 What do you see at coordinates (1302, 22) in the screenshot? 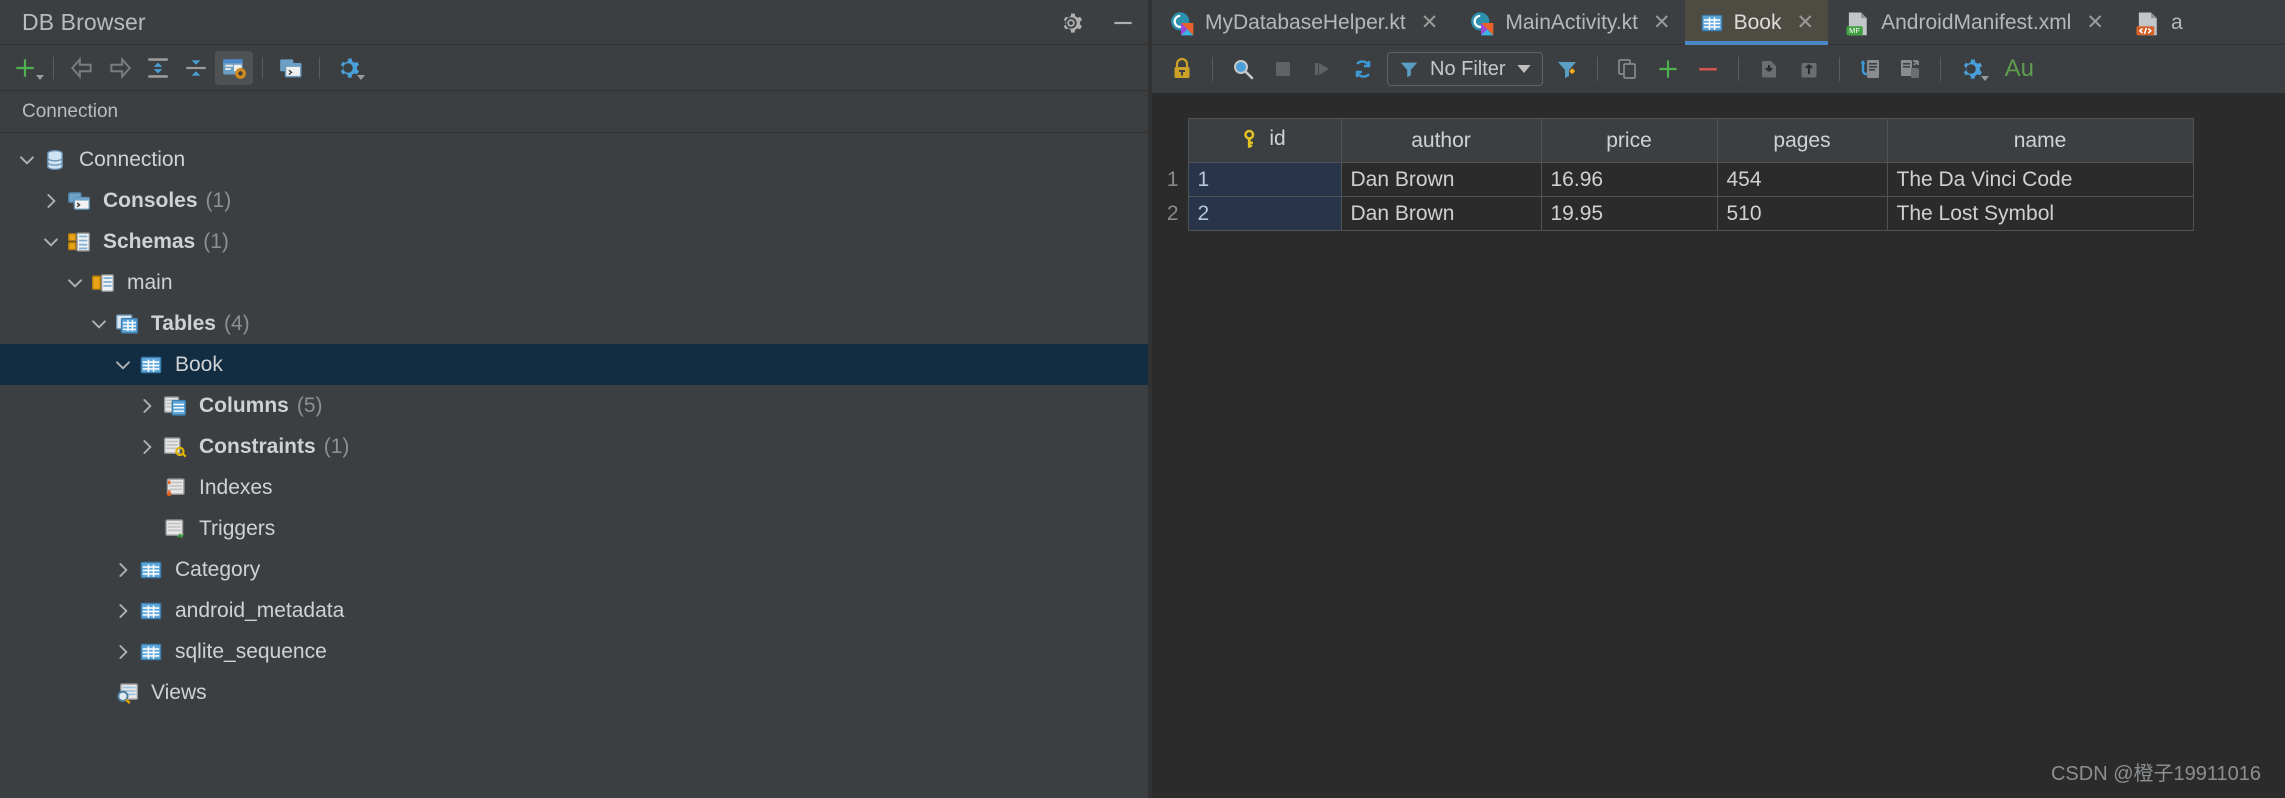
I see `editor-tab-mydatabasehelper-kt: MyDatabaseHelper.kt ✕` at bounding box center [1302, 22].